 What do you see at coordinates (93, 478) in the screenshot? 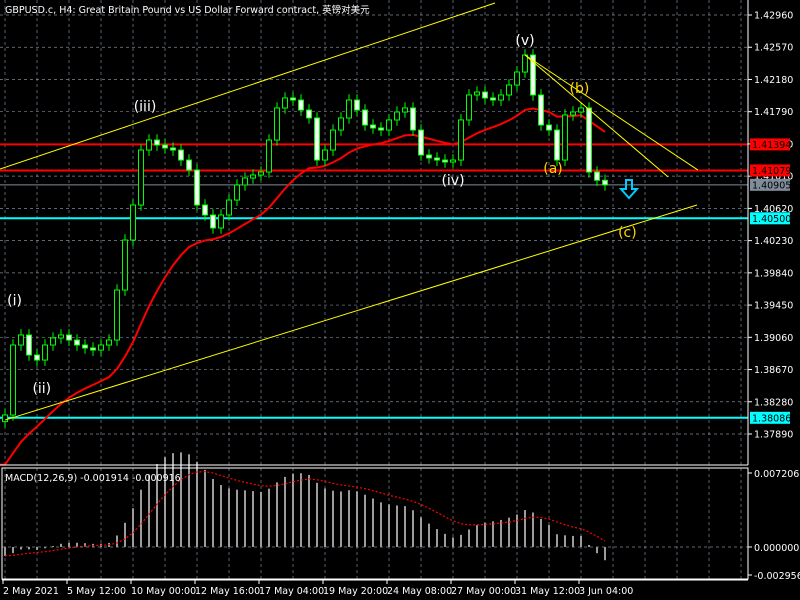
I see `macd-title: MACD(12,26,9) -0.001914 -0.000916` at bounding box center [93, 478].